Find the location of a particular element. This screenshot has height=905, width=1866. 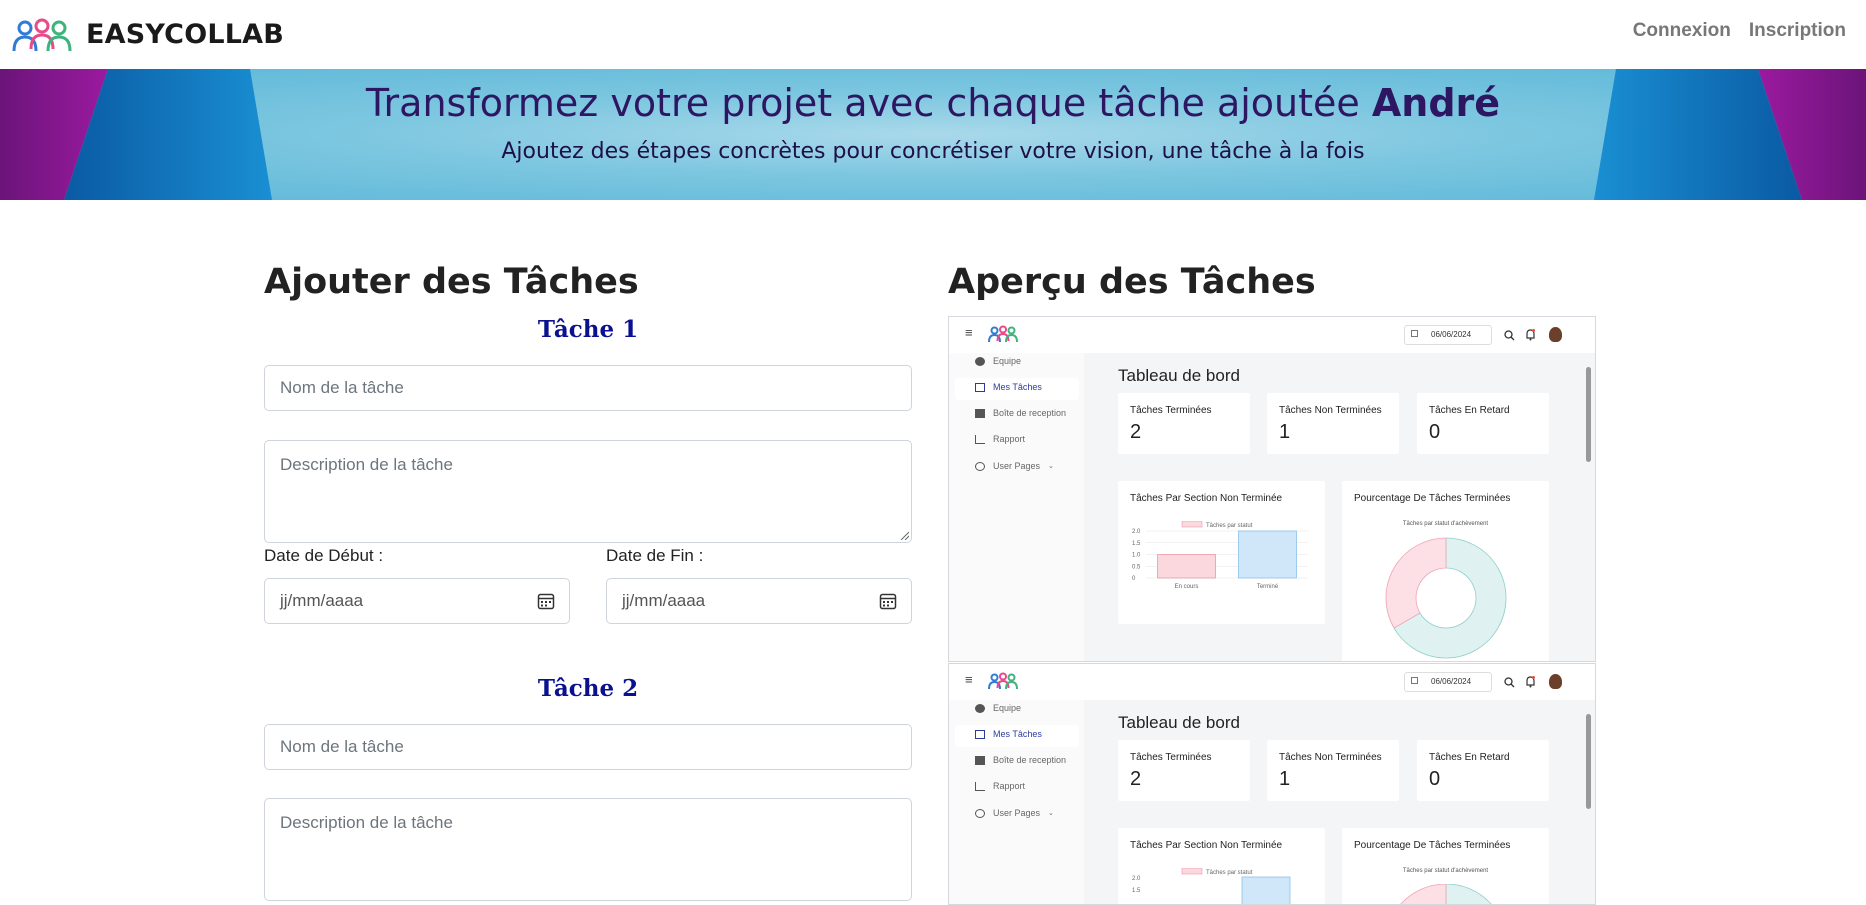

task-2-name-placeholder: Nom de la tâche is located at coordinates (342, 746).